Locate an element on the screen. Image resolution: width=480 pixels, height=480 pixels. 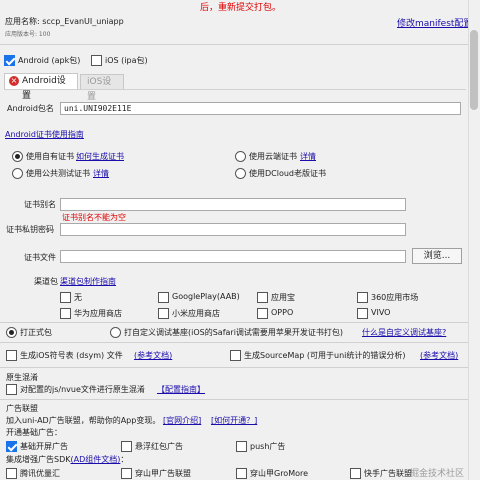
channel-label: 渠道包 is located at coordinates (46, 281).